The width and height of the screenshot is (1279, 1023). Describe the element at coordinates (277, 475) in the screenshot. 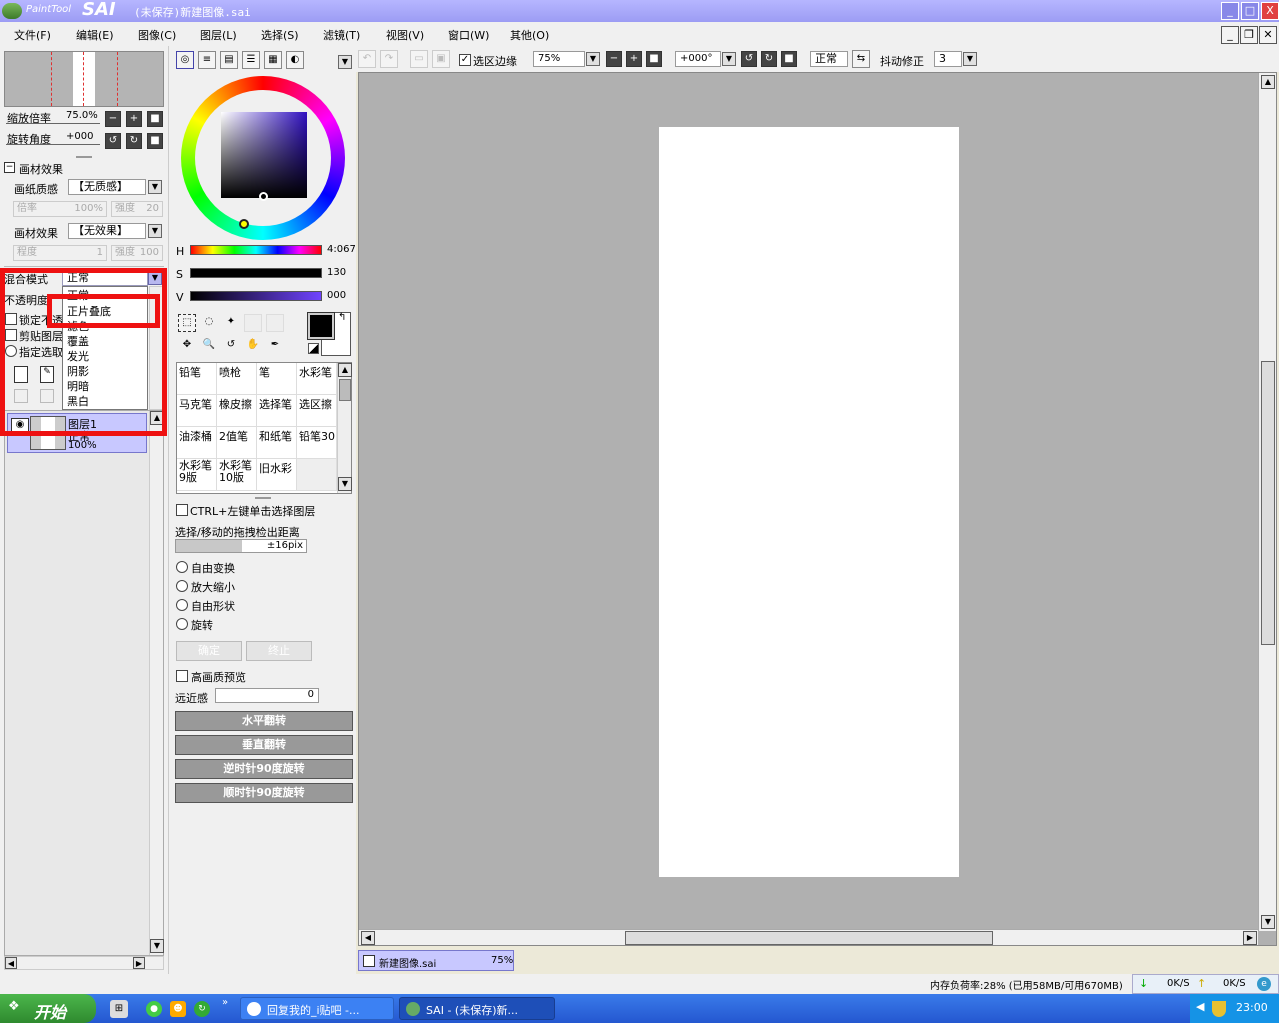

I see `brush-old-watercolor: 旧水彩` at that location.